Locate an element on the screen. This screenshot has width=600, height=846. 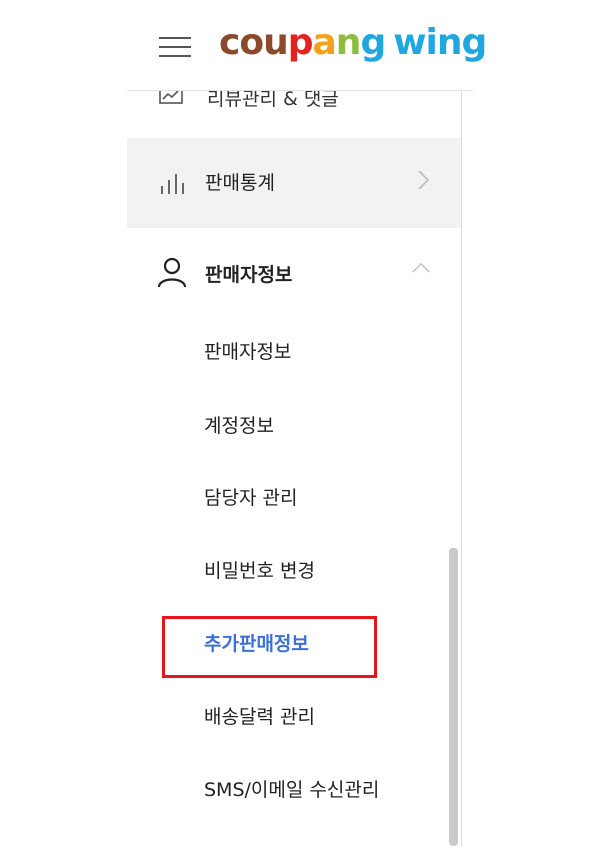
logo-letter: a is located at coordinates (324, 42).